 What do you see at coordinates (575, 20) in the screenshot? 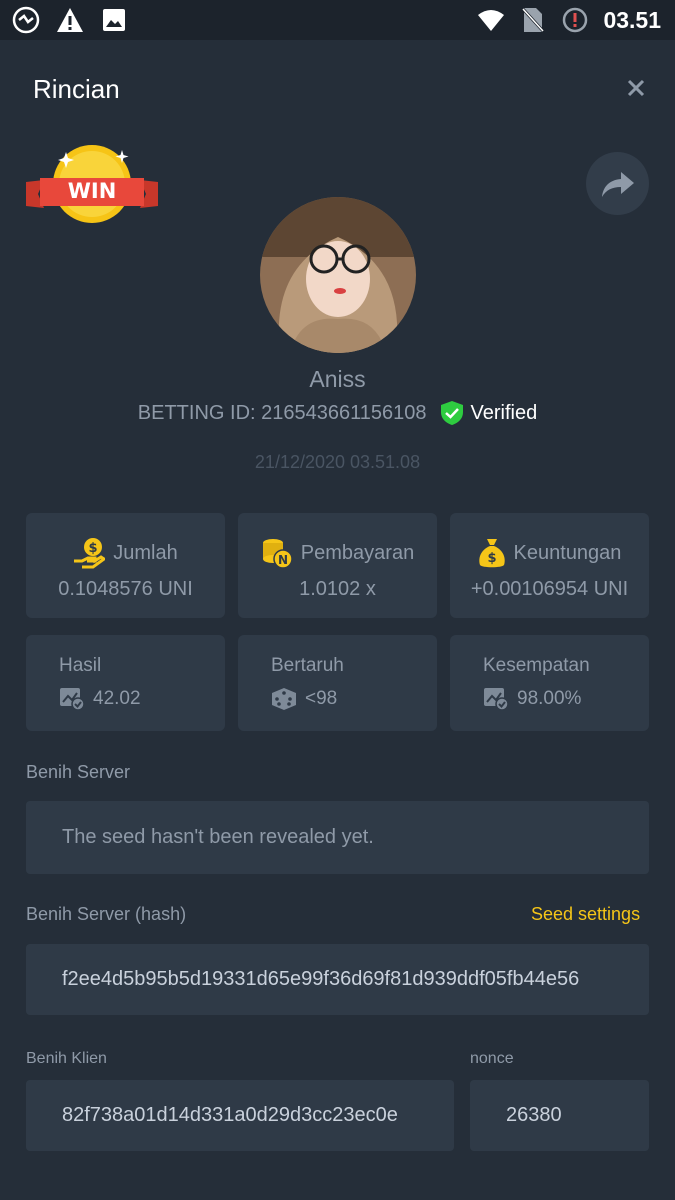
I see `alert-icon` at bounding box center [575, 20].